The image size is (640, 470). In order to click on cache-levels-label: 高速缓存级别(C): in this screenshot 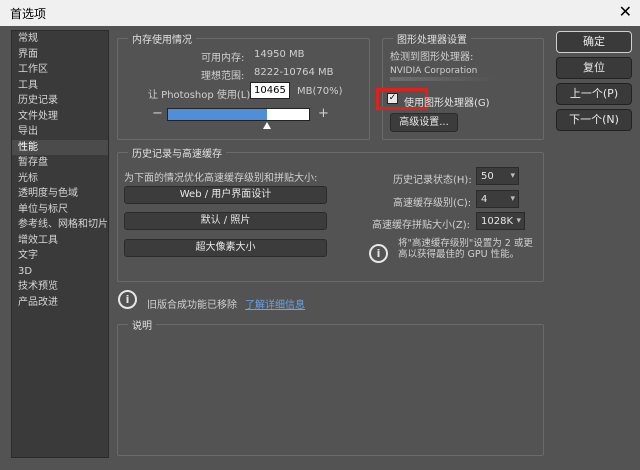, I will do `click(432, 203)`.